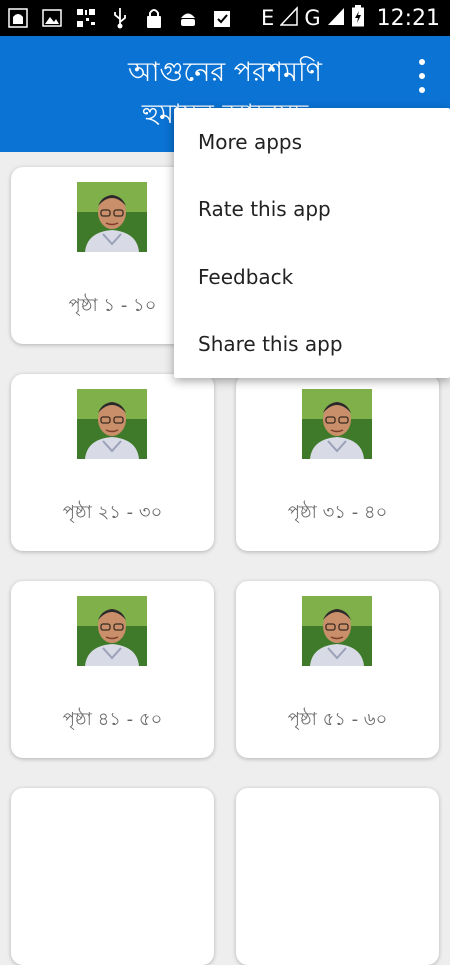 The width and height of the screenshot is (450, 965). Describe the element at coordinates (408, 18) in the screenshot. I see `clock: 12:21` at that location.